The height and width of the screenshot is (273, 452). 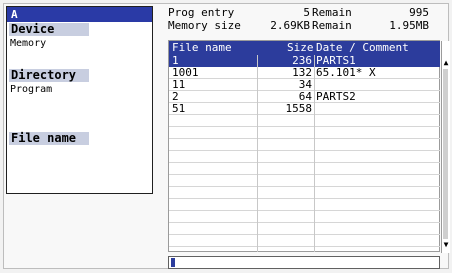 I want to click on input-cursor, so click(x=173, y=262).